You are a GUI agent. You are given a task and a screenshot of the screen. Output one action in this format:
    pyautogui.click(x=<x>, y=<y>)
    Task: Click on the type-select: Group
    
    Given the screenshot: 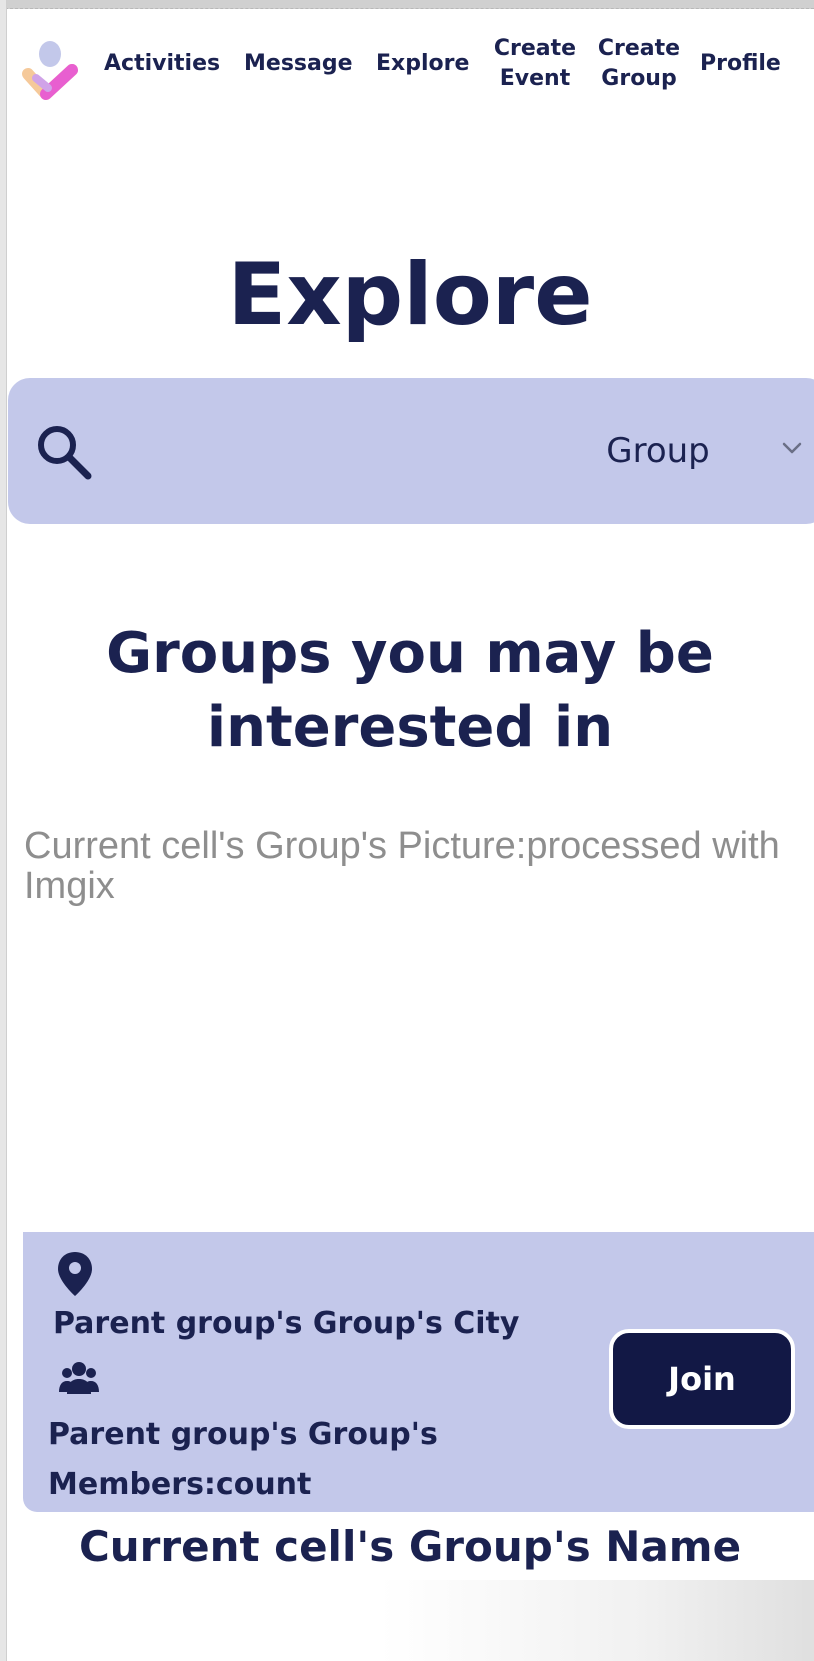 What is the action you would take?
    pyautogui.click(x=658, y=451)
    